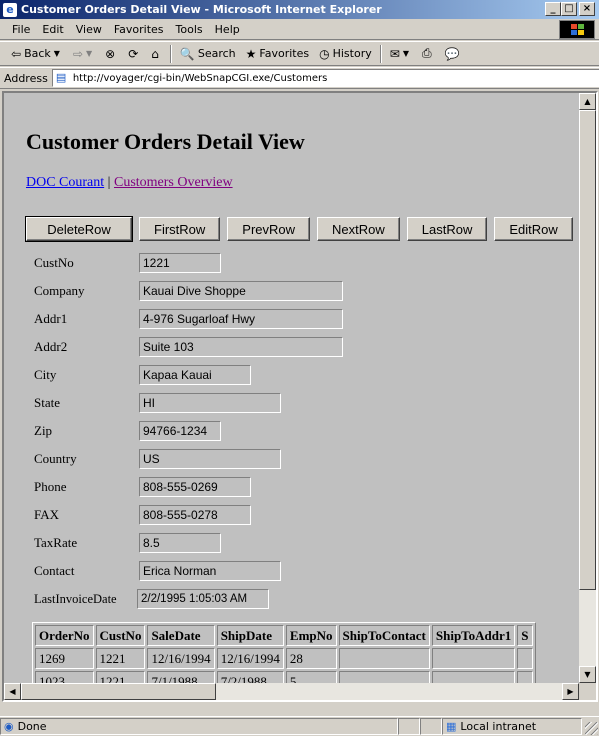 This screenshot has width=599, height=736. What do you see at coordinates (428, 53) in the screenshot?
I see `print-button: ⎙` at bounding box center [428, 53].